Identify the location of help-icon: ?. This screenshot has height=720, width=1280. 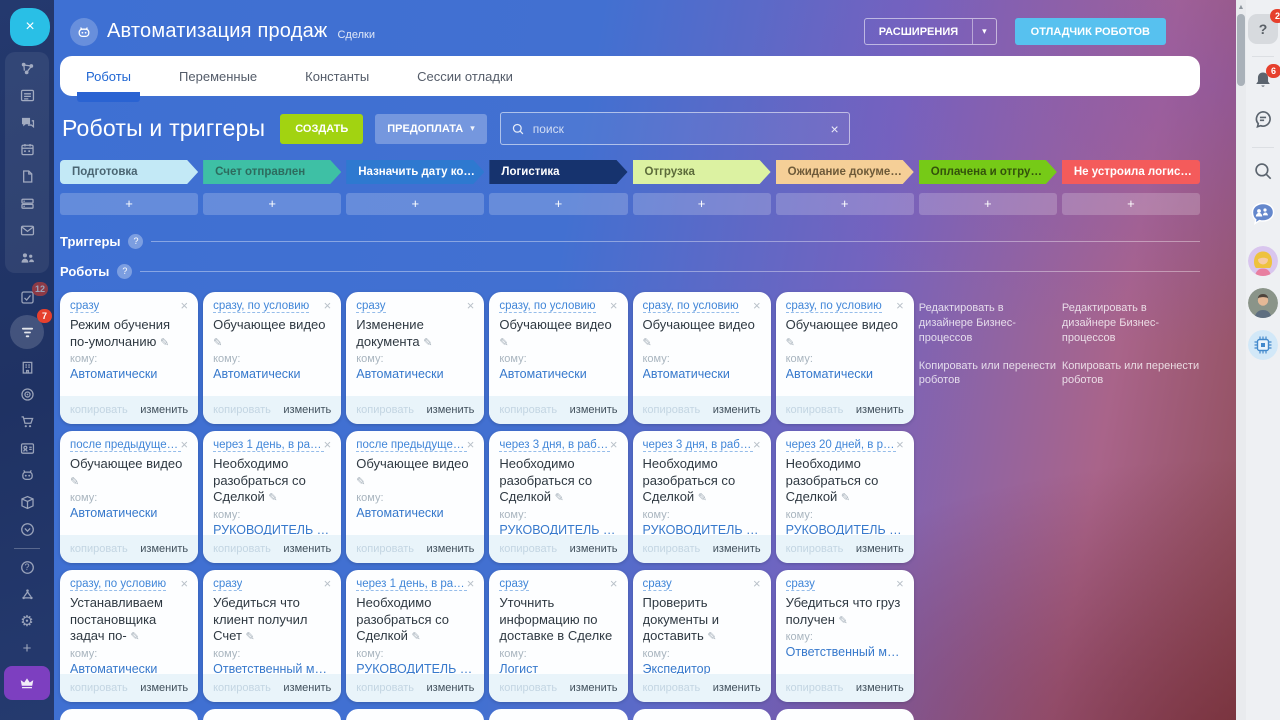
(27, 567).